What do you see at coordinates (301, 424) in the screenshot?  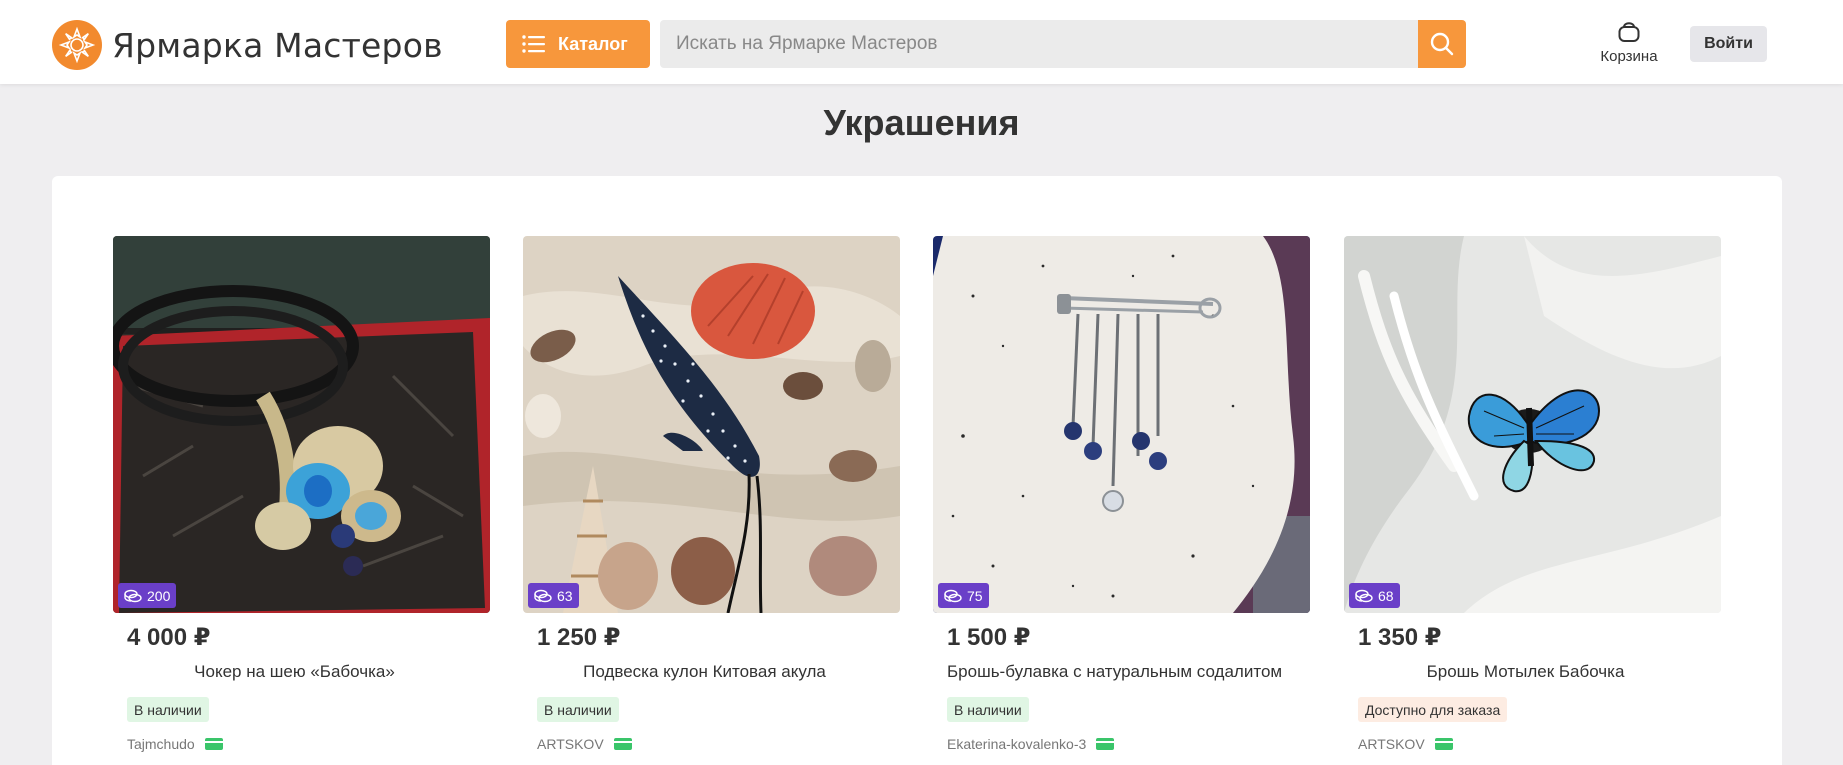 I see `product-image: 200` at bounding box center [301, 424].